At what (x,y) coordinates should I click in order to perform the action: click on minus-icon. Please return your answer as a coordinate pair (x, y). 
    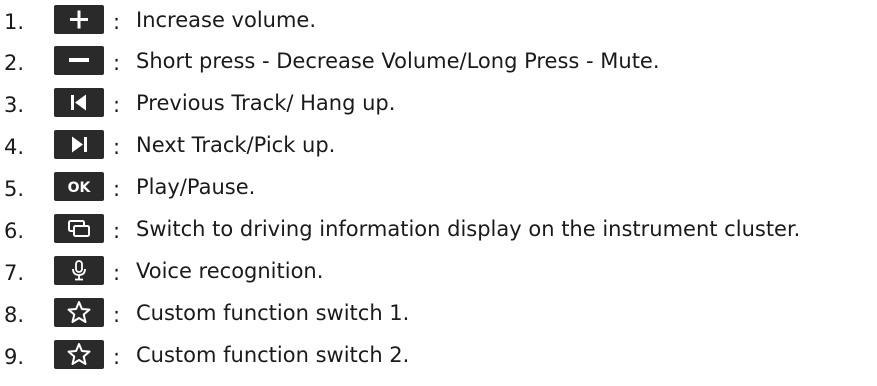
    Looking at the image, I should click on (79, 60).